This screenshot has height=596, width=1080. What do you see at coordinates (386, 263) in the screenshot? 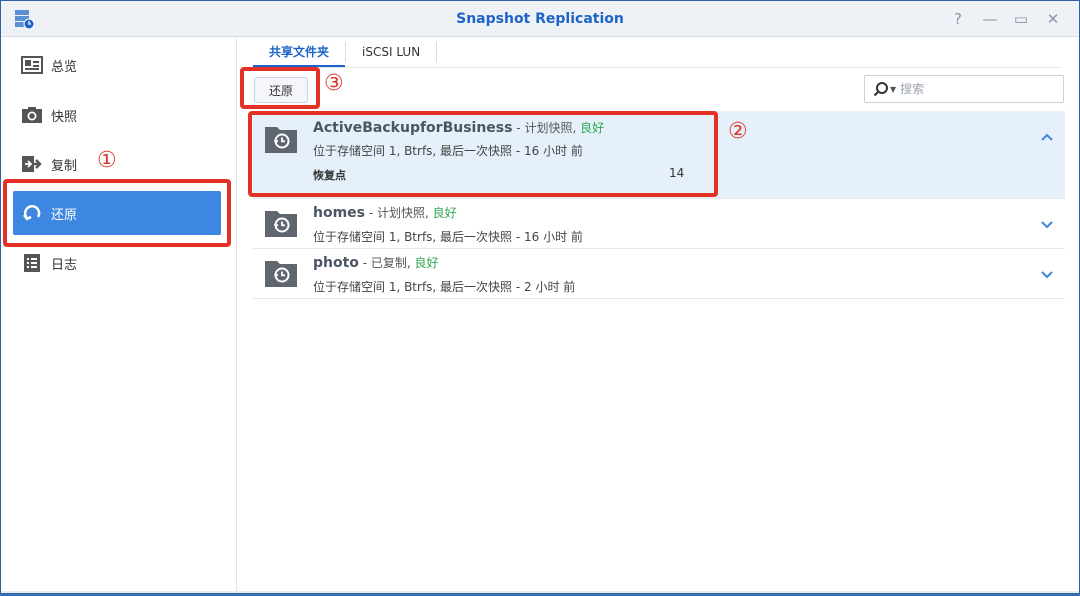
I see `folder-meta: - 已复制,` at bounding box center [386, 263].